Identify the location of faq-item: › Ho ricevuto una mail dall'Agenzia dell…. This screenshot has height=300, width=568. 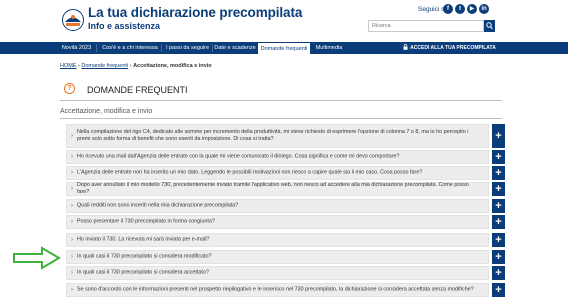
(277, 157).